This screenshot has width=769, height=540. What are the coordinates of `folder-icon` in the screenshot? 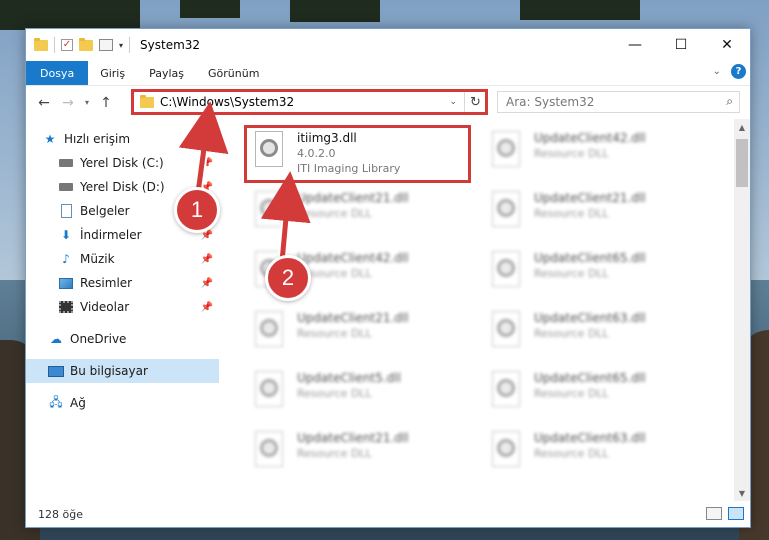 It's located at (41, 44).